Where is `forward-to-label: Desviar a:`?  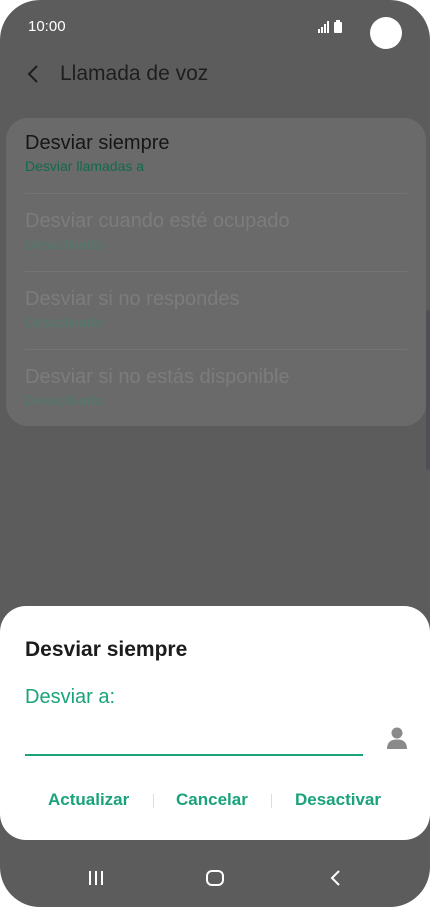
forward-to-label: Desviar a: is located at coordinates (70, 697).